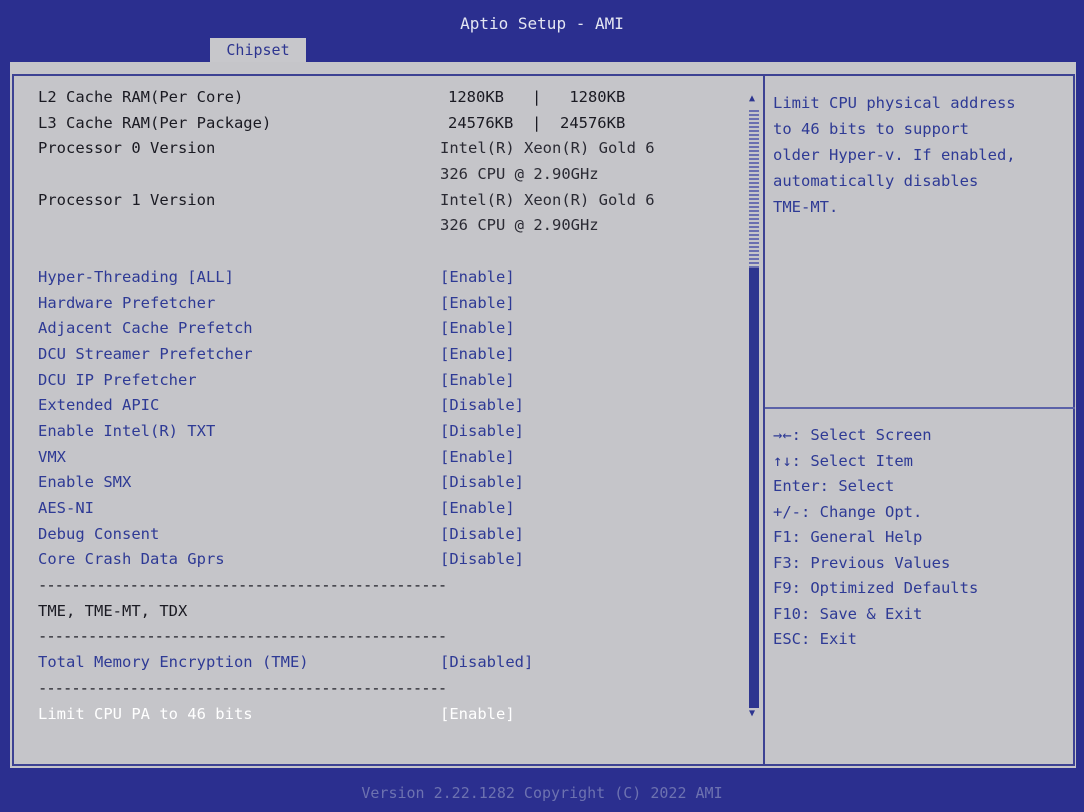 This screenshot has width=1084, height=812. What do you see at coordinates (395, 307) in the screenshot?
I see `setting-hardware-prefetcher: Hardware Prefetcher [Enable]` at bounding box center [395, 307].